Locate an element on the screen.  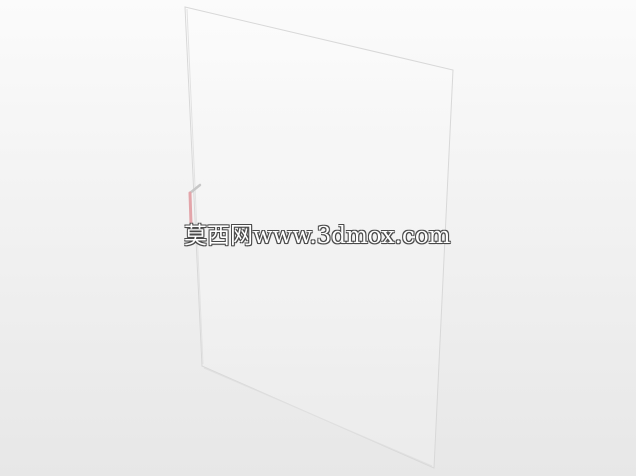
site-watermark: 莫西网www.3dmox.com is located at coordinates (317, 236).